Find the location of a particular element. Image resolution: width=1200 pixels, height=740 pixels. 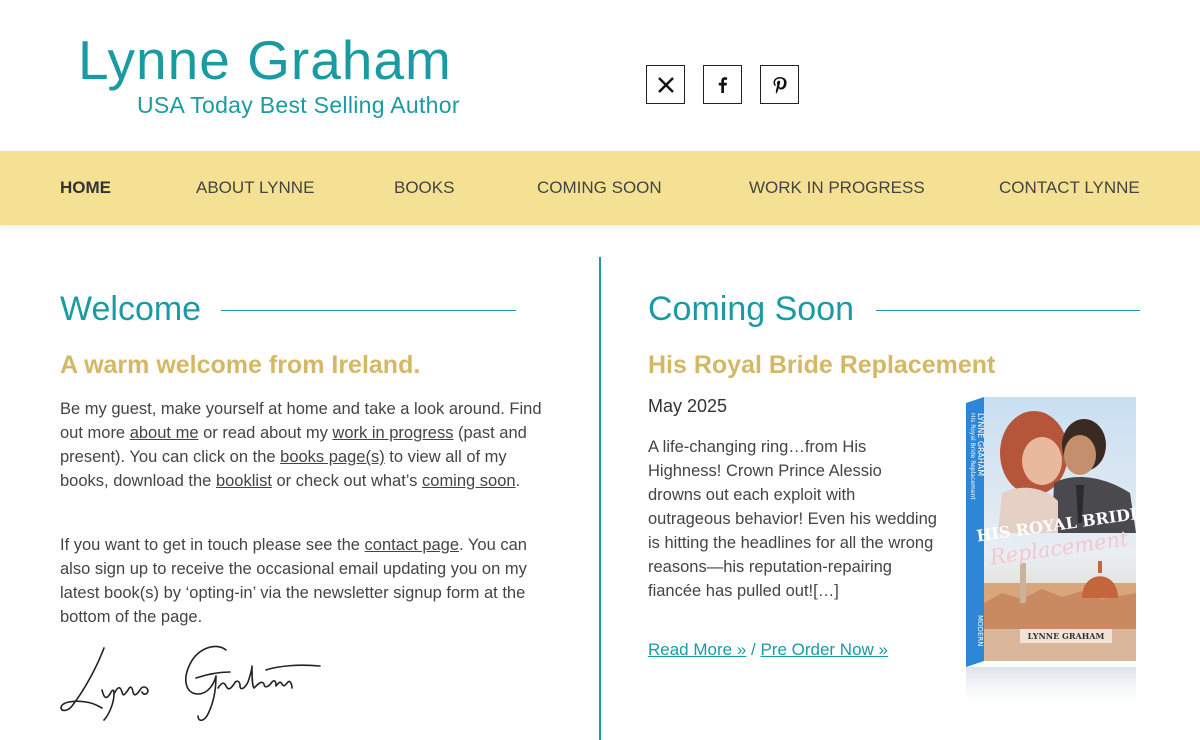

column-divider is located at coordinates (600, 498).